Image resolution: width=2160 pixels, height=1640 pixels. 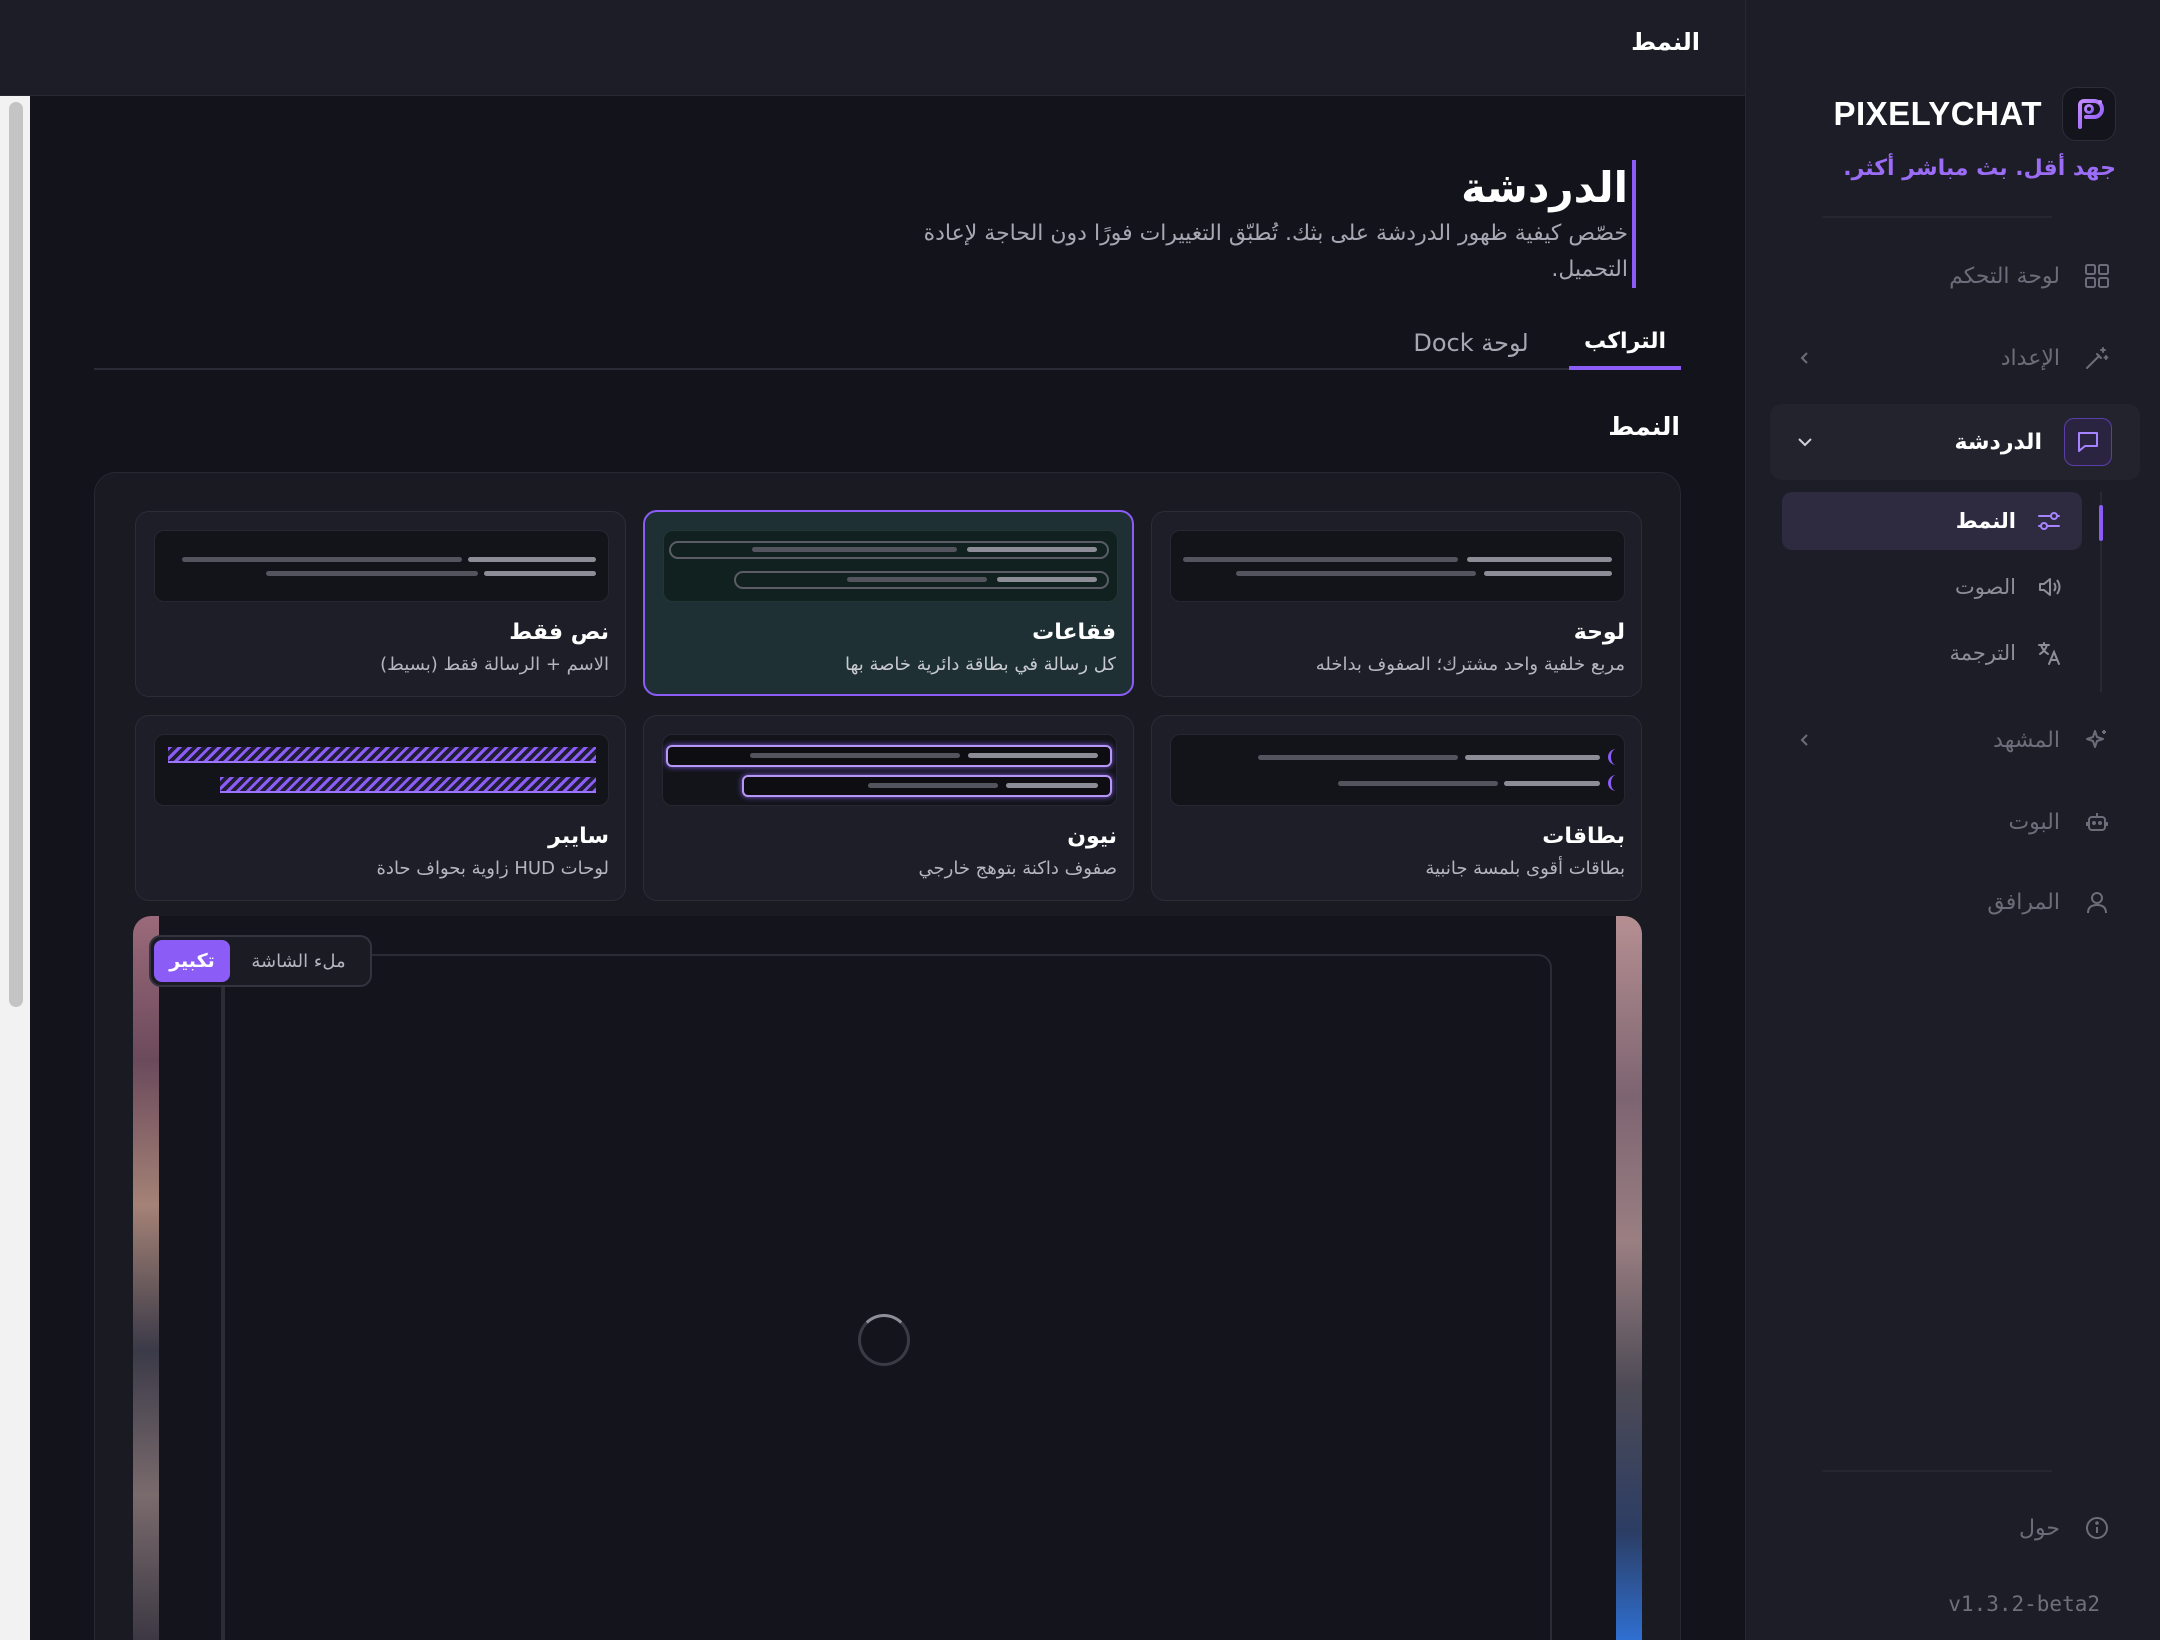 What do you see at coordinates (2049, 521) in the screenshot?
I see `sliders-icon` at bounding box center [2049, 521].